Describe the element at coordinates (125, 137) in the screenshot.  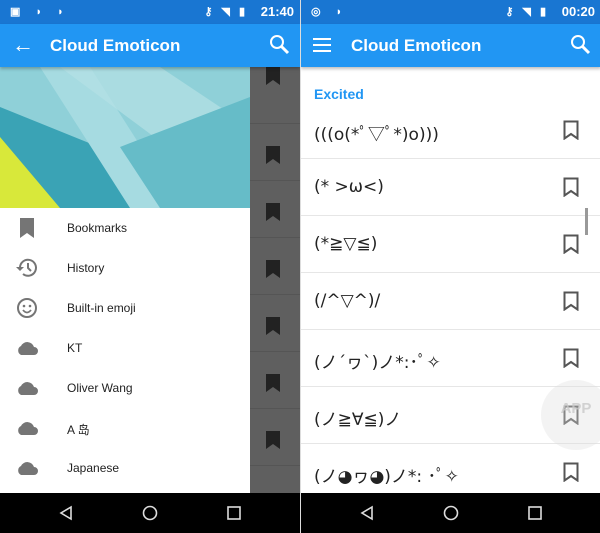
I see `drawer-header-image` at that location.